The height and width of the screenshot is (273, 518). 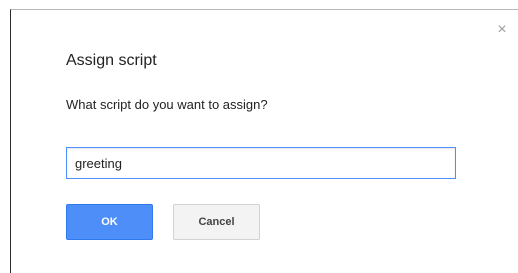 I want to click on script-name-input, so click(x=261, y=163).